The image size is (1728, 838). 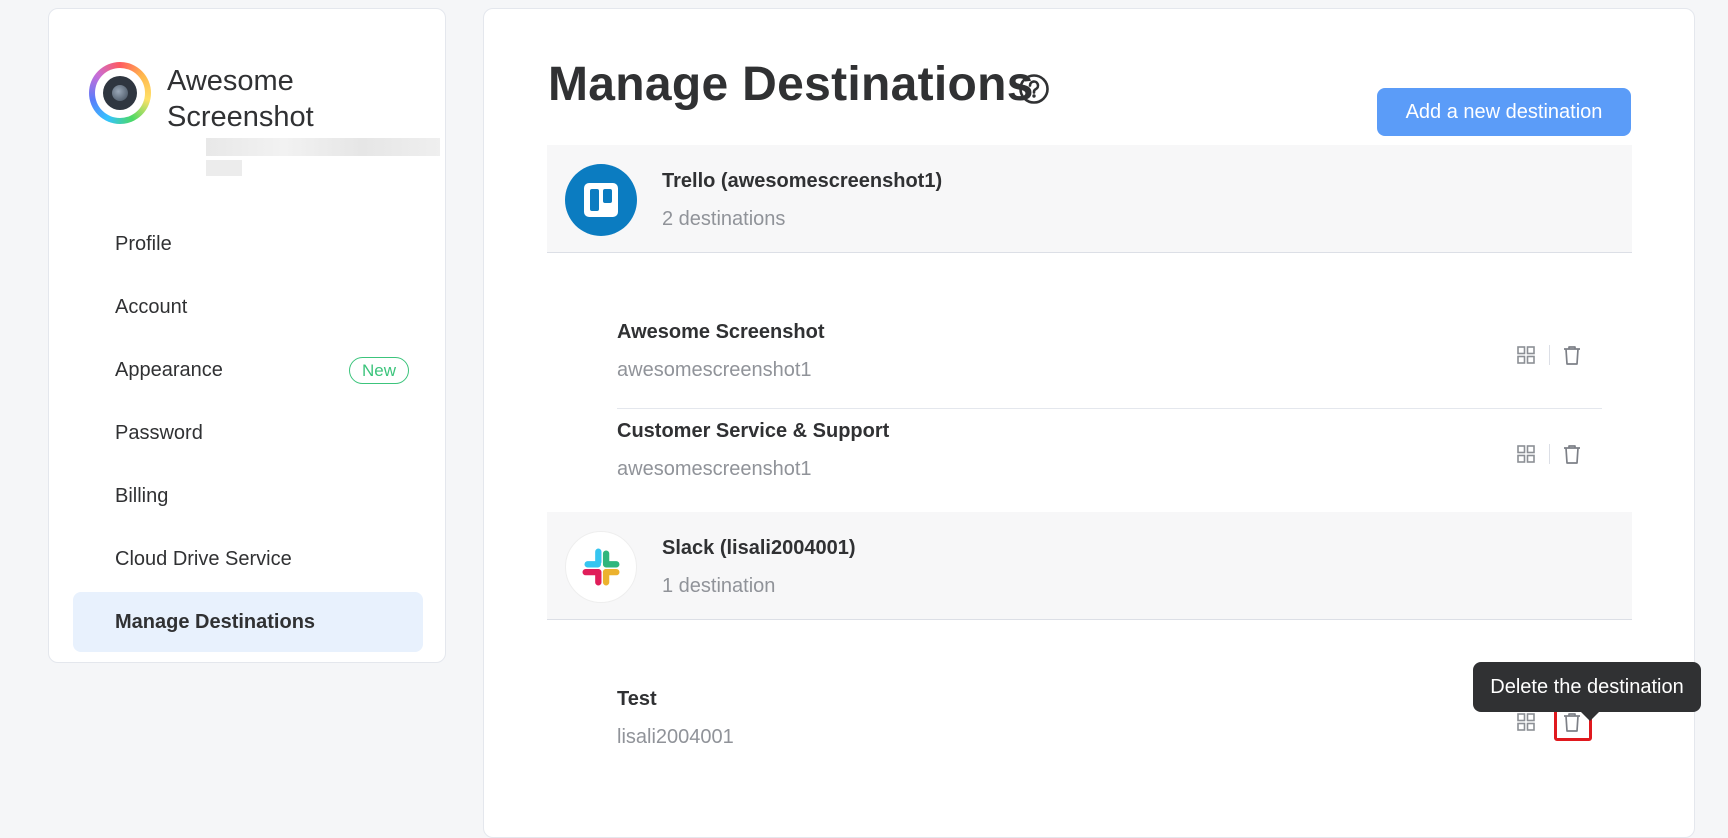 I want to click on help-icon, so click(x=1034, y=89).